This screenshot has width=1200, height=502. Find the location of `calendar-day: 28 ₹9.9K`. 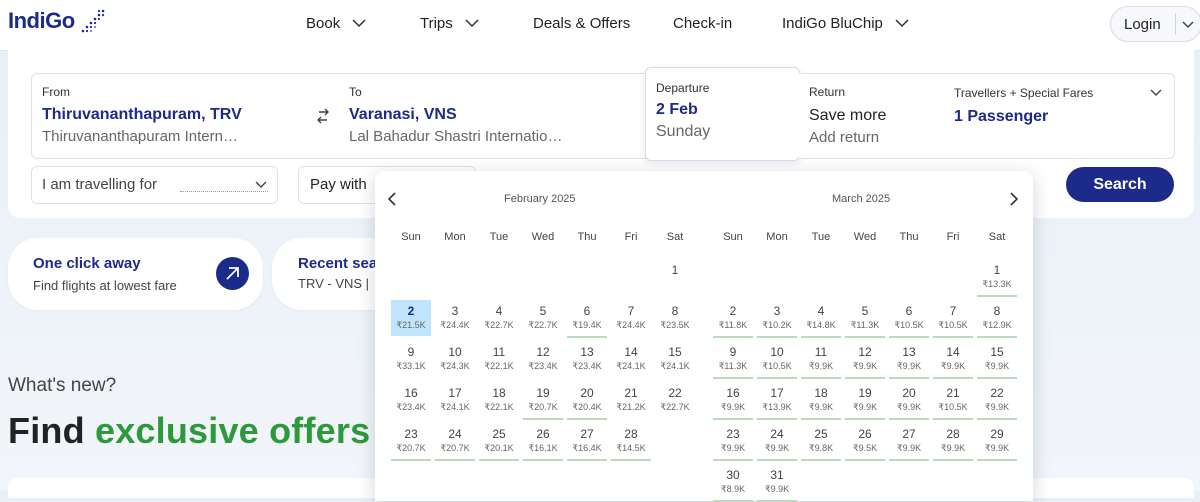

calendar-day: 28 ₹9.9K is located at coordinates (953, 442).